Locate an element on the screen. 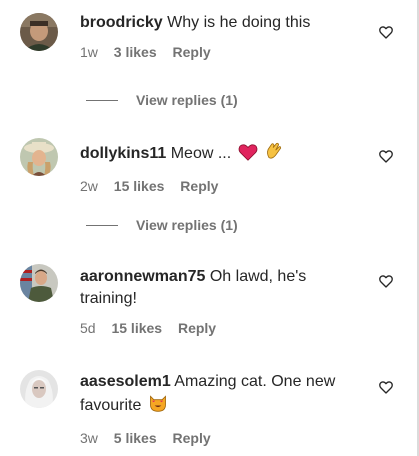 The image size is (419, 456). comment-username: aasesolem1 is located at coordinates (125, 381).